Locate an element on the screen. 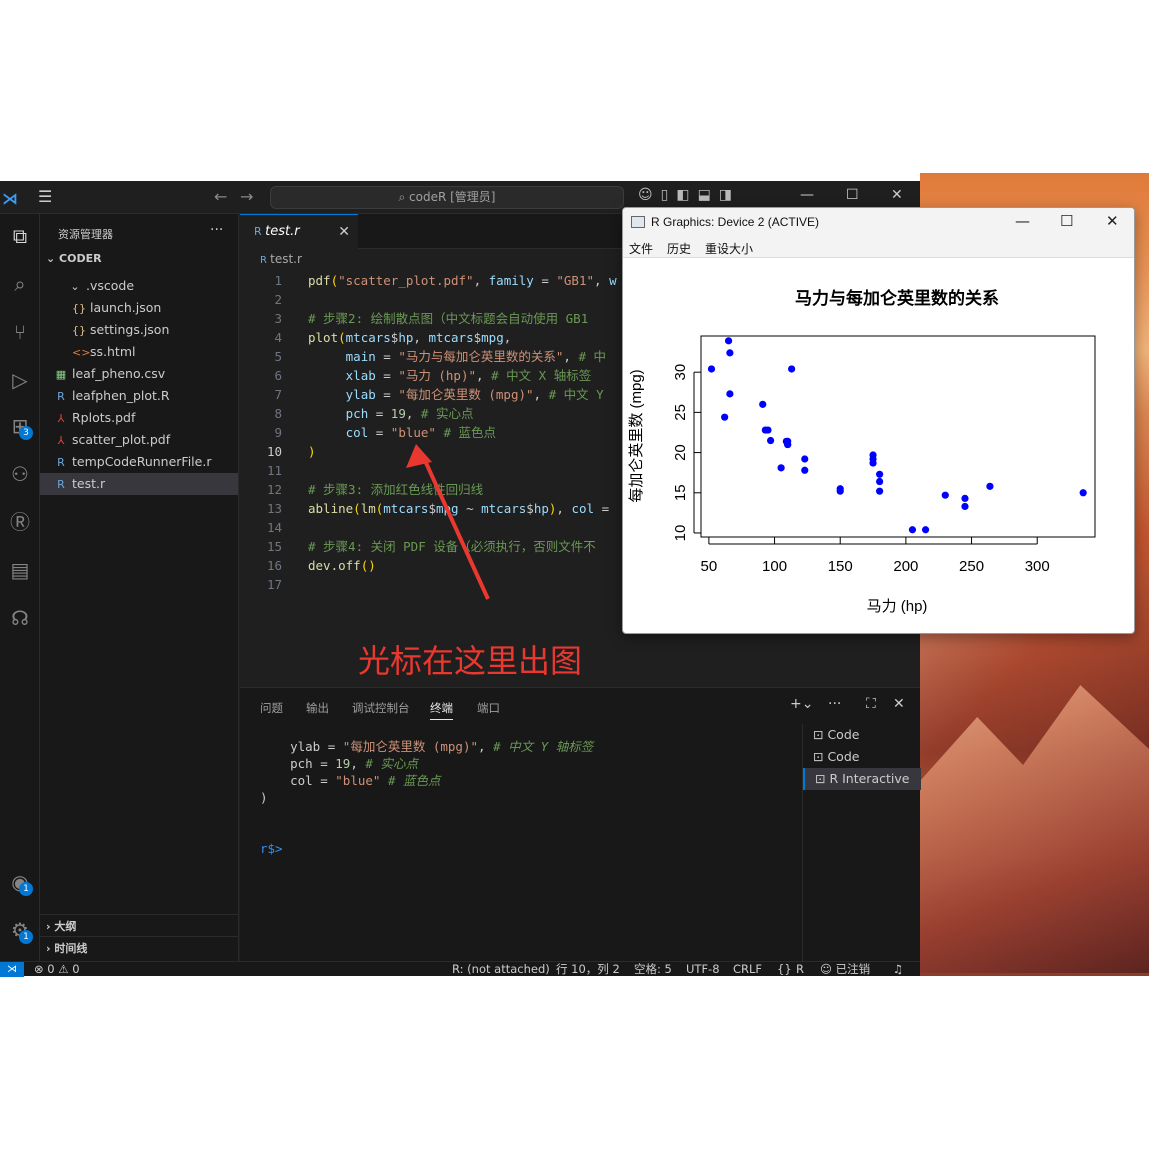 Image resolution: width=1149 pixels, height=1149 pixels. file-tree-item: {} launch.json is located at coordinates (139, 308).